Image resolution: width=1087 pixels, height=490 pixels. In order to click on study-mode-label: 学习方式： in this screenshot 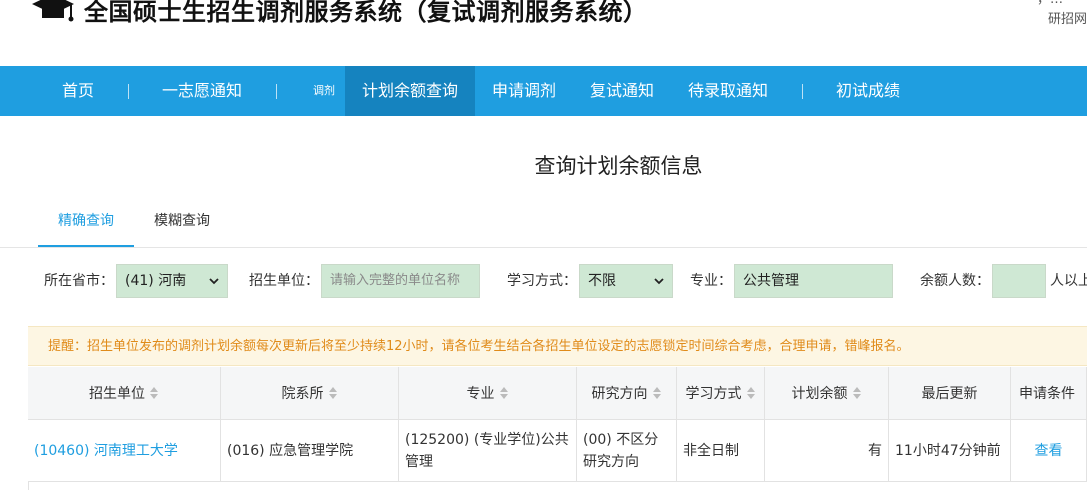, I will do `click(542, 281)`.